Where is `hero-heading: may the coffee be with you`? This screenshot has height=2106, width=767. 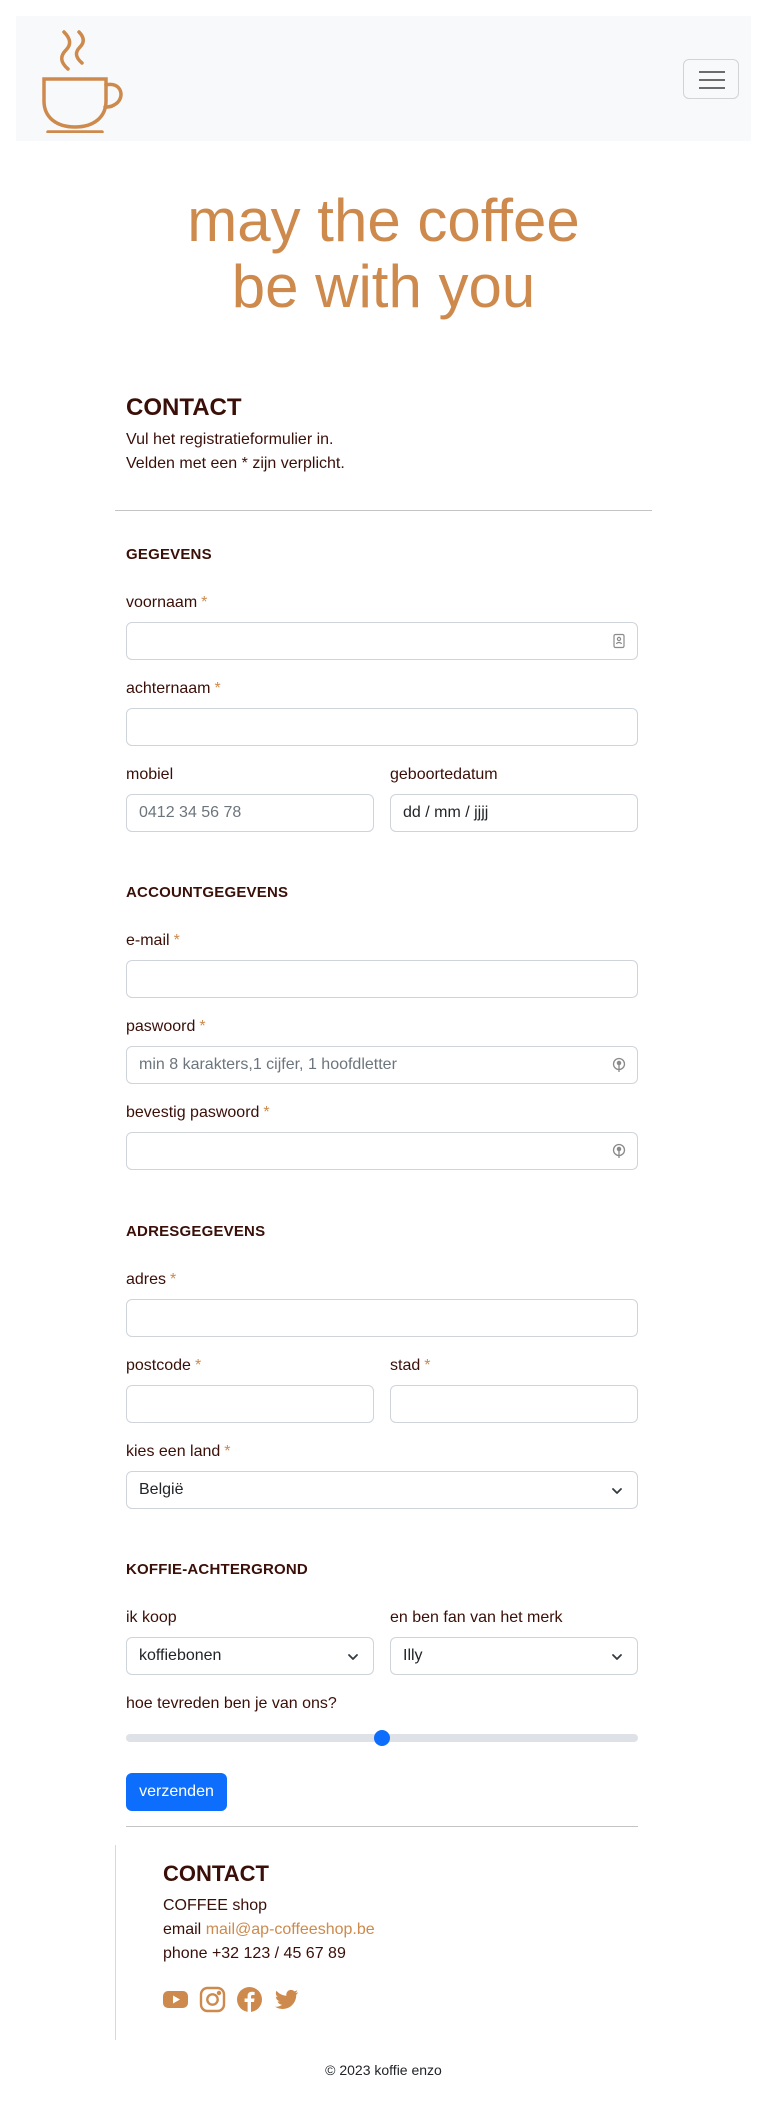 hero-heading: may the coffee be with you is located at coordinates (383, 254).